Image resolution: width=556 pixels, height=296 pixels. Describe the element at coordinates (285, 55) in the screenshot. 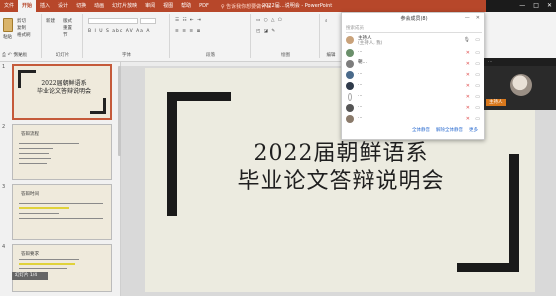

I see `drawing-label: 绘图` at that location.